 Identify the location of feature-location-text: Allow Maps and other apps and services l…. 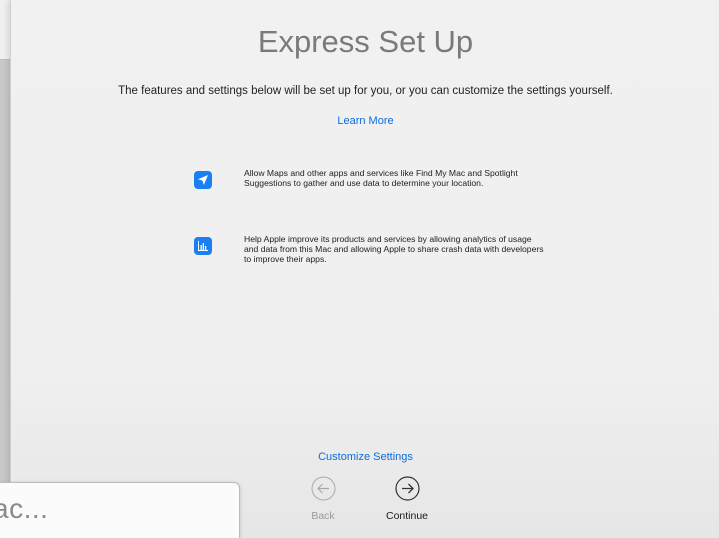
(381, 178).